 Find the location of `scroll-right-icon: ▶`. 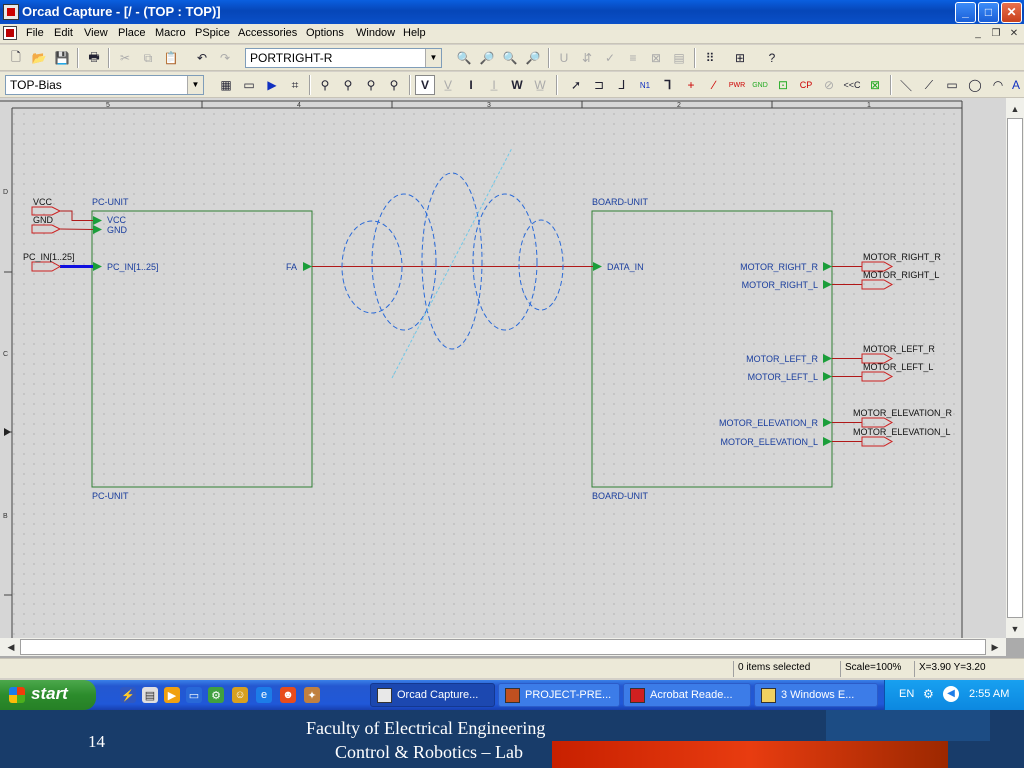

scroll-right-icon: ▶ is located at coordinates (995, 647).